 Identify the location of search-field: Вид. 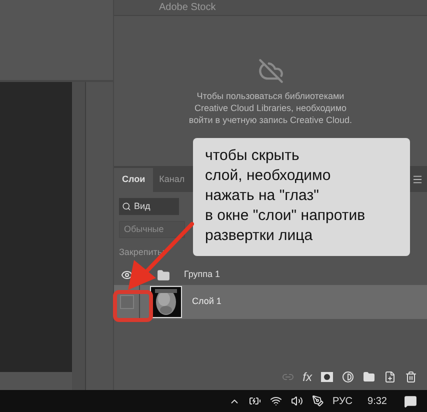
(149, 206).